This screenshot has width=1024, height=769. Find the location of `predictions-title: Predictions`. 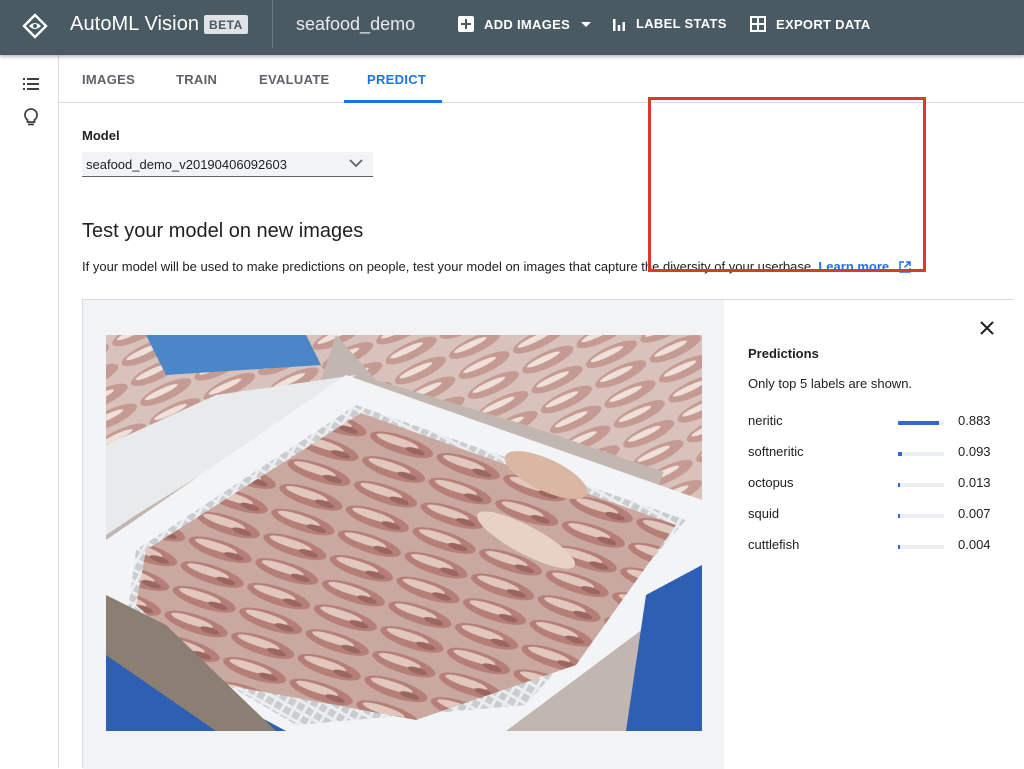

predictions-title: Predictions is located at coordinates (783, 353).